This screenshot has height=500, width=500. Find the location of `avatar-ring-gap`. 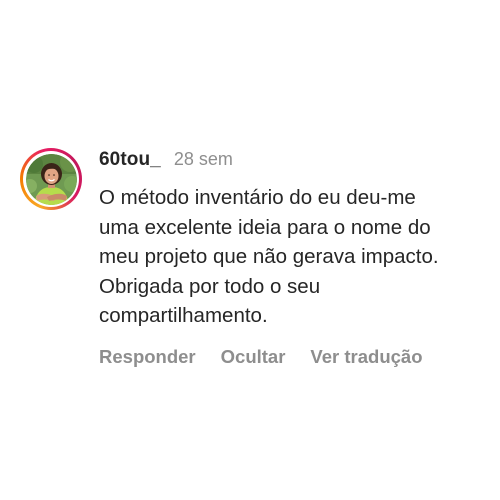

avatar-ring-gap is located at coordinates (51, 179).